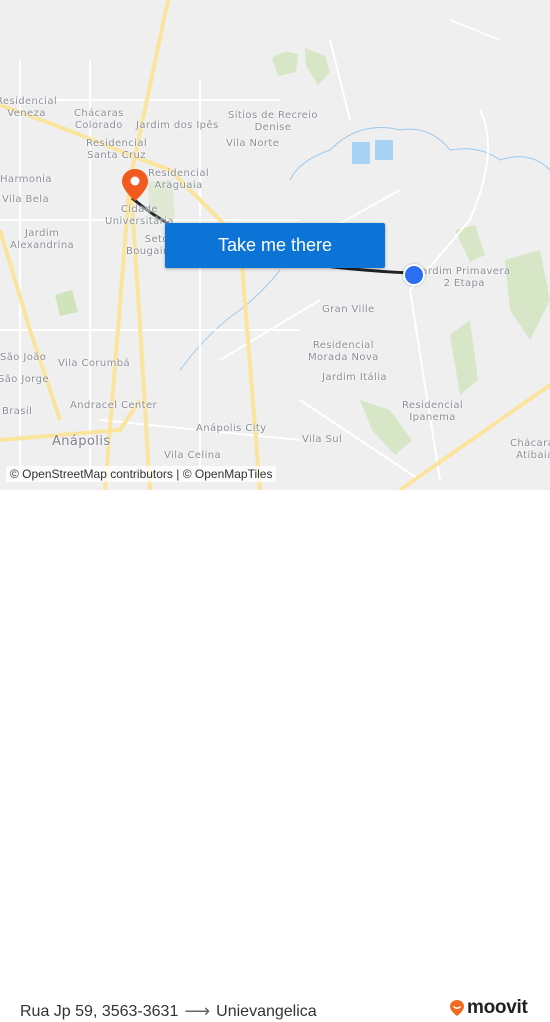 This screenshot has width=550, height=1022. What do you see at coordinates (29, 107) in the screenshot?
I see `map-label: Residencial Veneza` at bounding box center [29, 107].